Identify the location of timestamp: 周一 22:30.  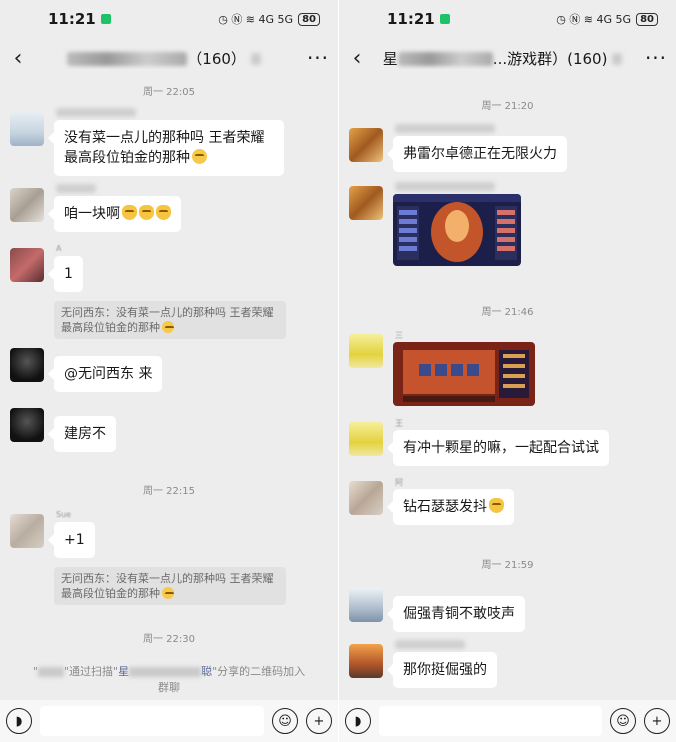
(169, 639).